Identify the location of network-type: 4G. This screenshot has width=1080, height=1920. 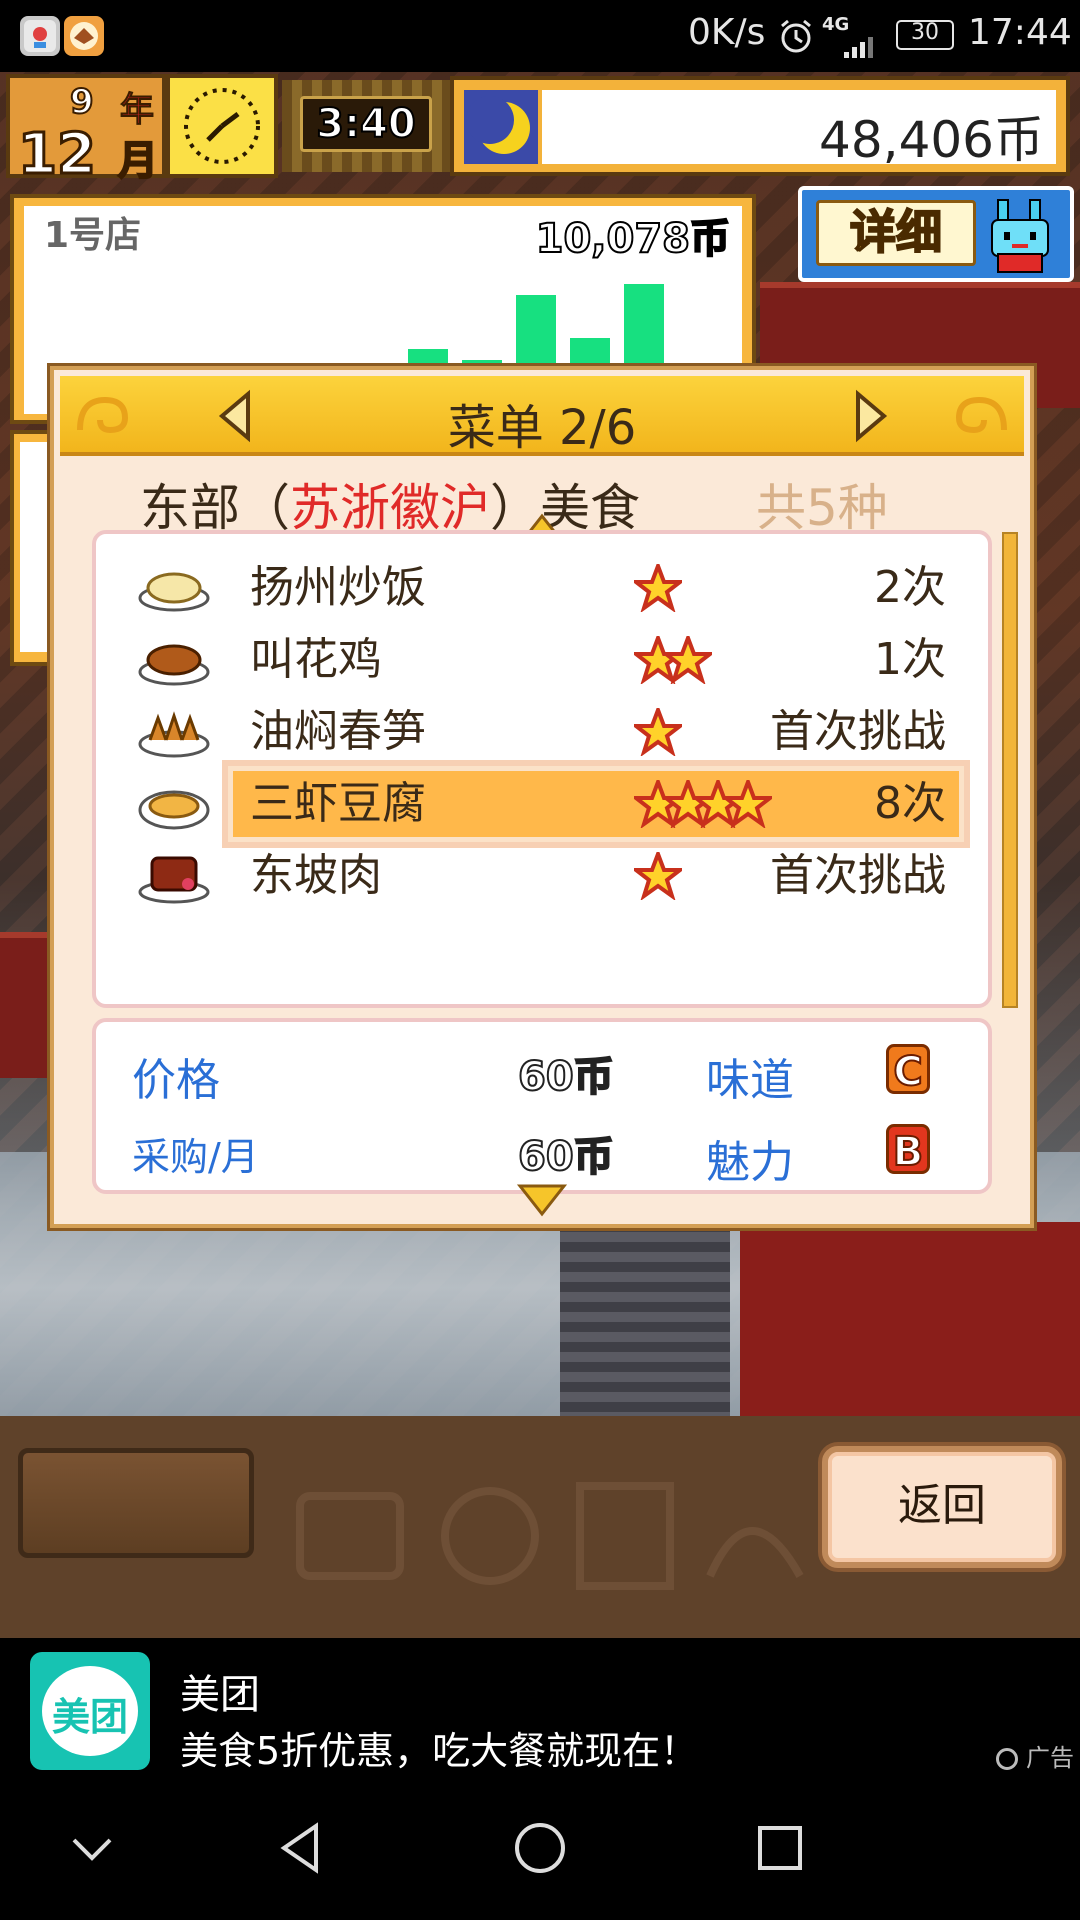
(836, 24).